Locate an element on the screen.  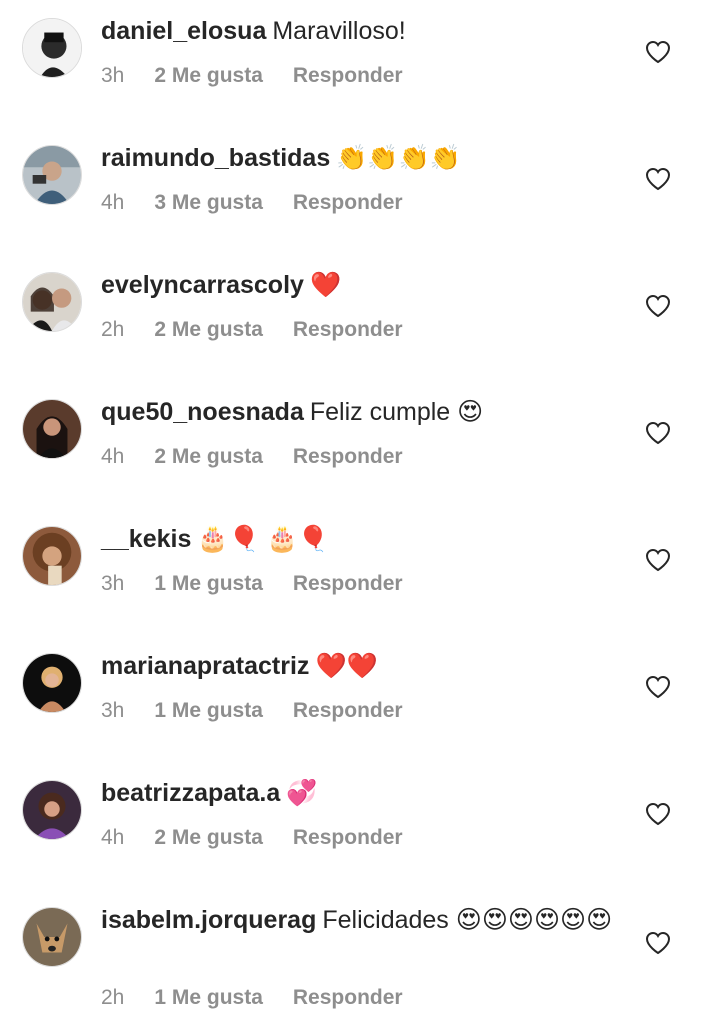
comment-meta: 4h 3 Me gusta Responder is located at coordinates (267, 203).